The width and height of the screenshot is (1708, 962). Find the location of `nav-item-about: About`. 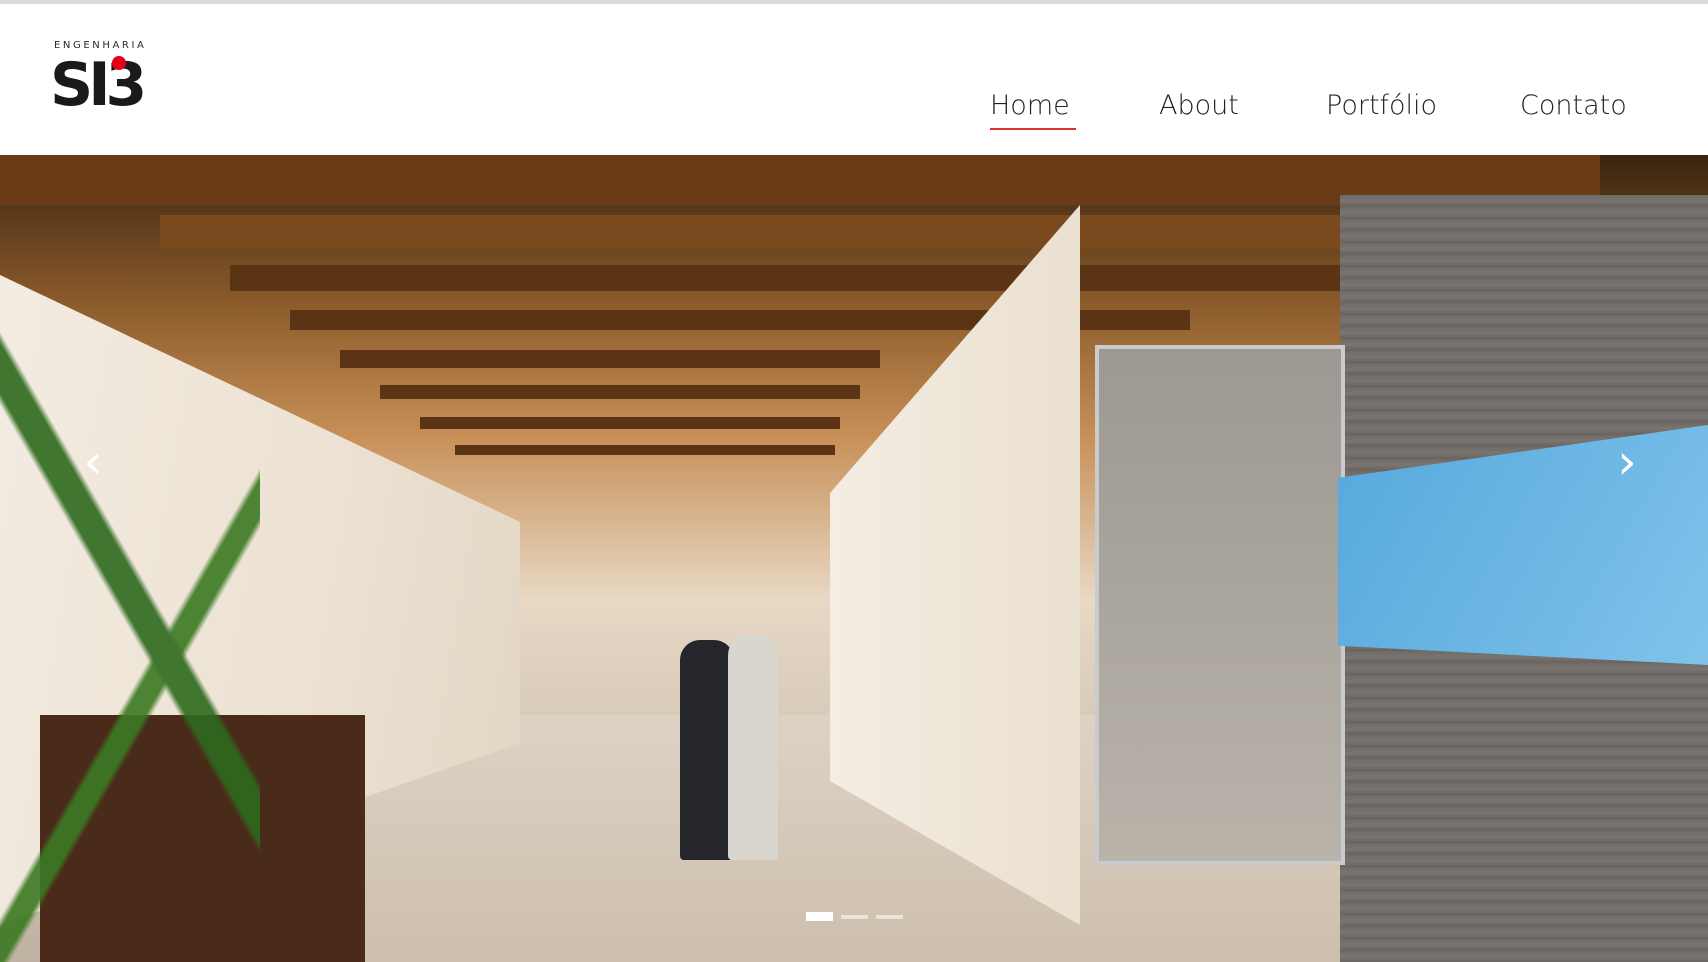

nav-item-about: About is located at coordinates (1199, 106).